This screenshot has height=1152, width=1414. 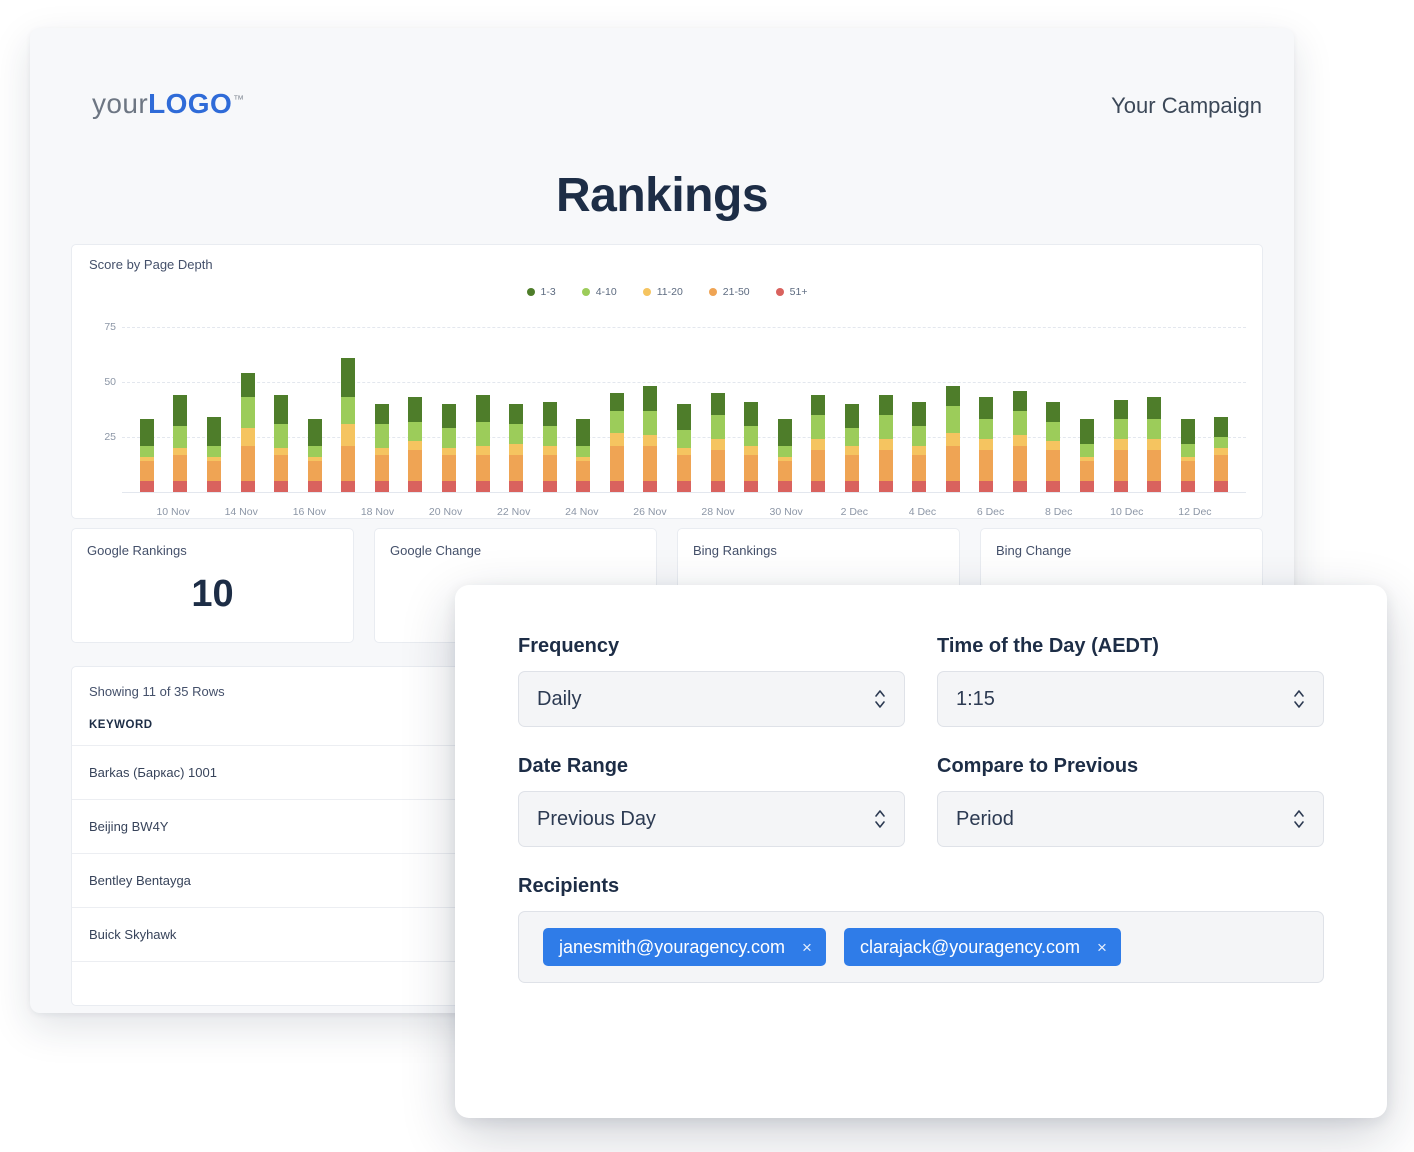 I want to click on select-time-of-the-day-aedt: 1:15, so click(x=1130, y=699).